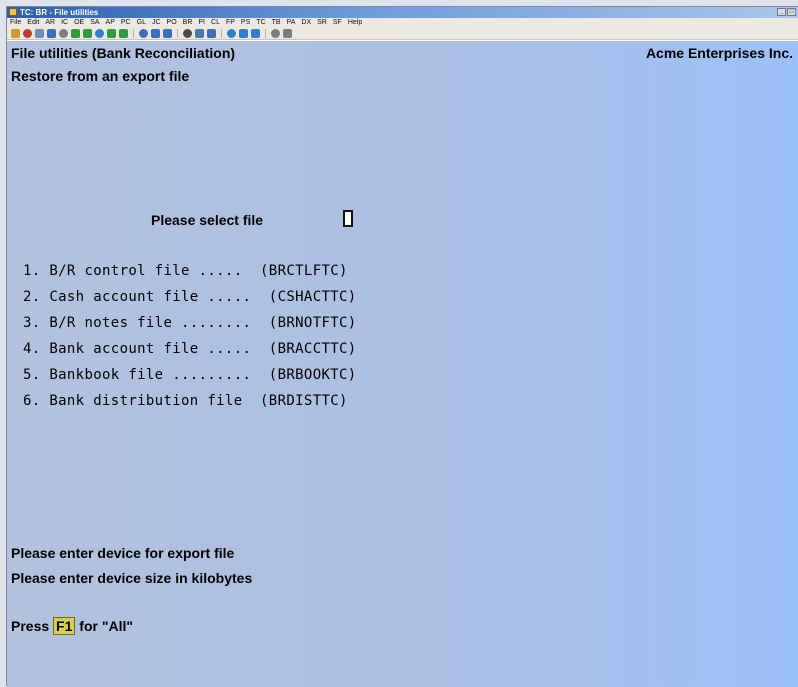  Describe the element at coordinates (39, 33) in the screenshot. I see `find-icon` at that location.